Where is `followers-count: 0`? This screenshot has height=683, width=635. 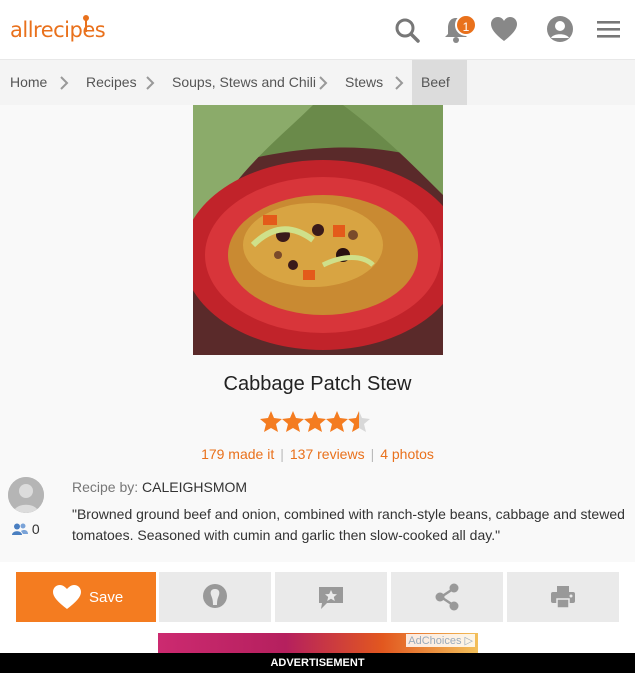
followers-count: 0 is located at coordinates (35, 529).